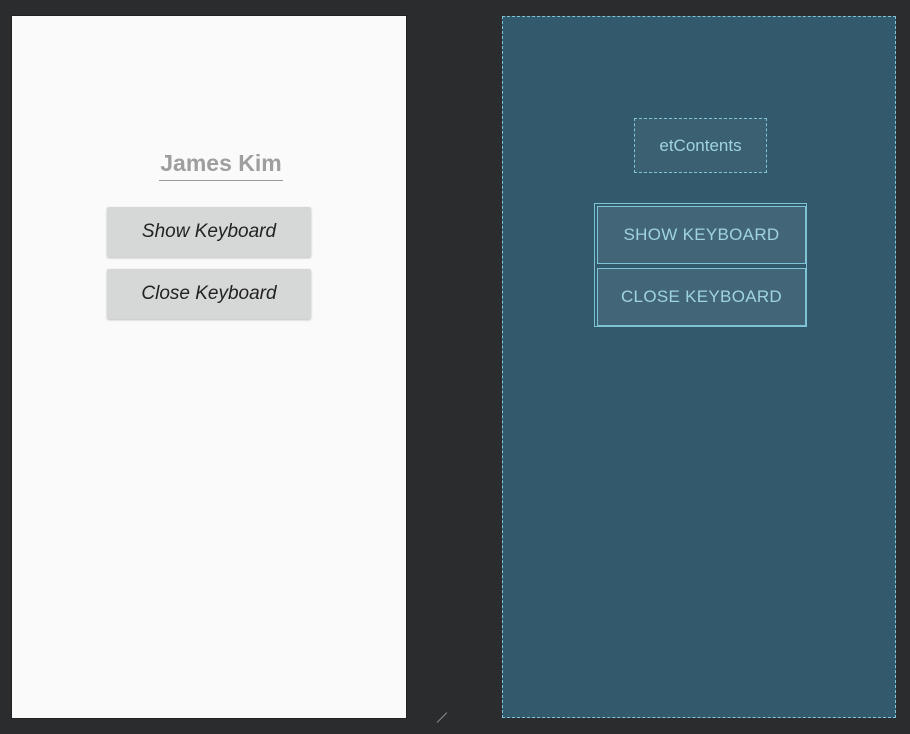 The height and width of the screenshot is (734, 910). I want to click on show-keyboard-button: Show Keyboard, so click(209, 232).